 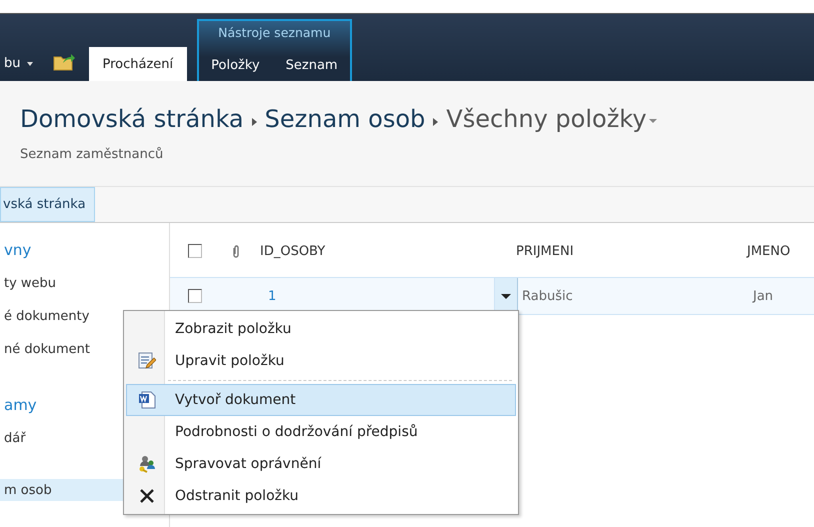 I want to click on breadcrumb-link: Domovská stránka, so click(x=132, y=119).